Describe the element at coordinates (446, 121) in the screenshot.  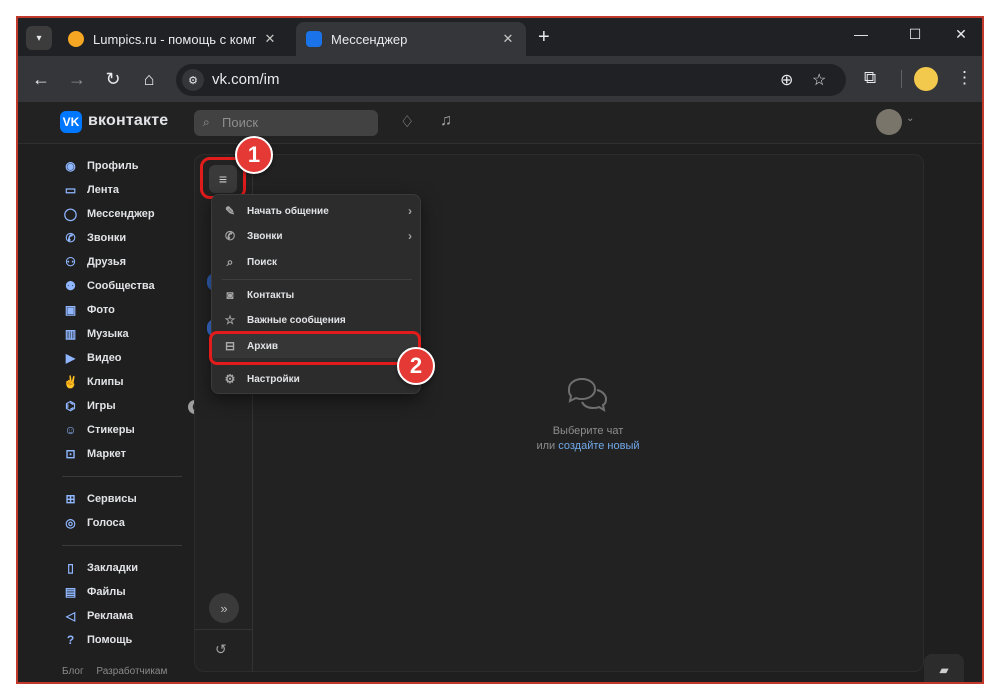
I see `music-note-icon: ♫` at that location.